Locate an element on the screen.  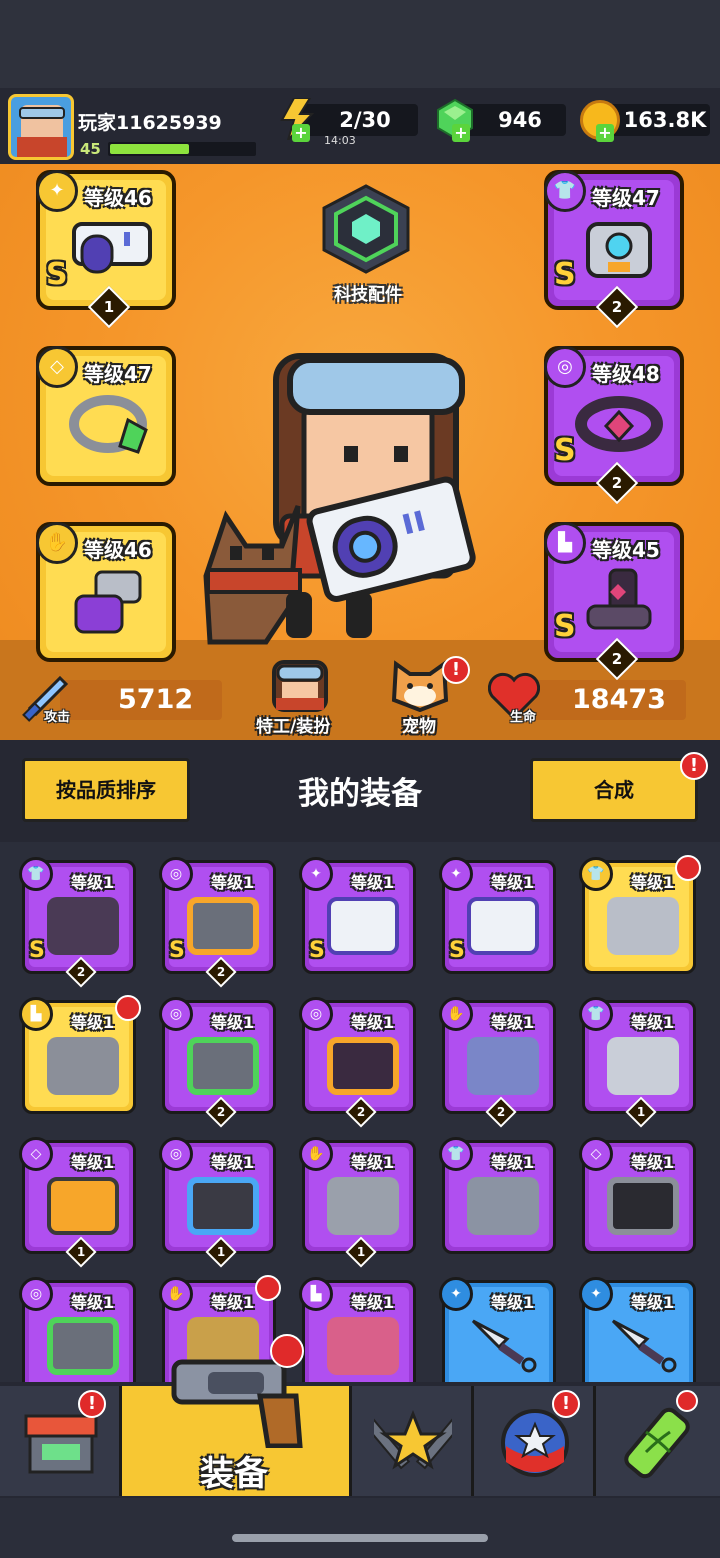
equipped-ring-slot: ◇ 等级47 is located at coordinates (106, 416).